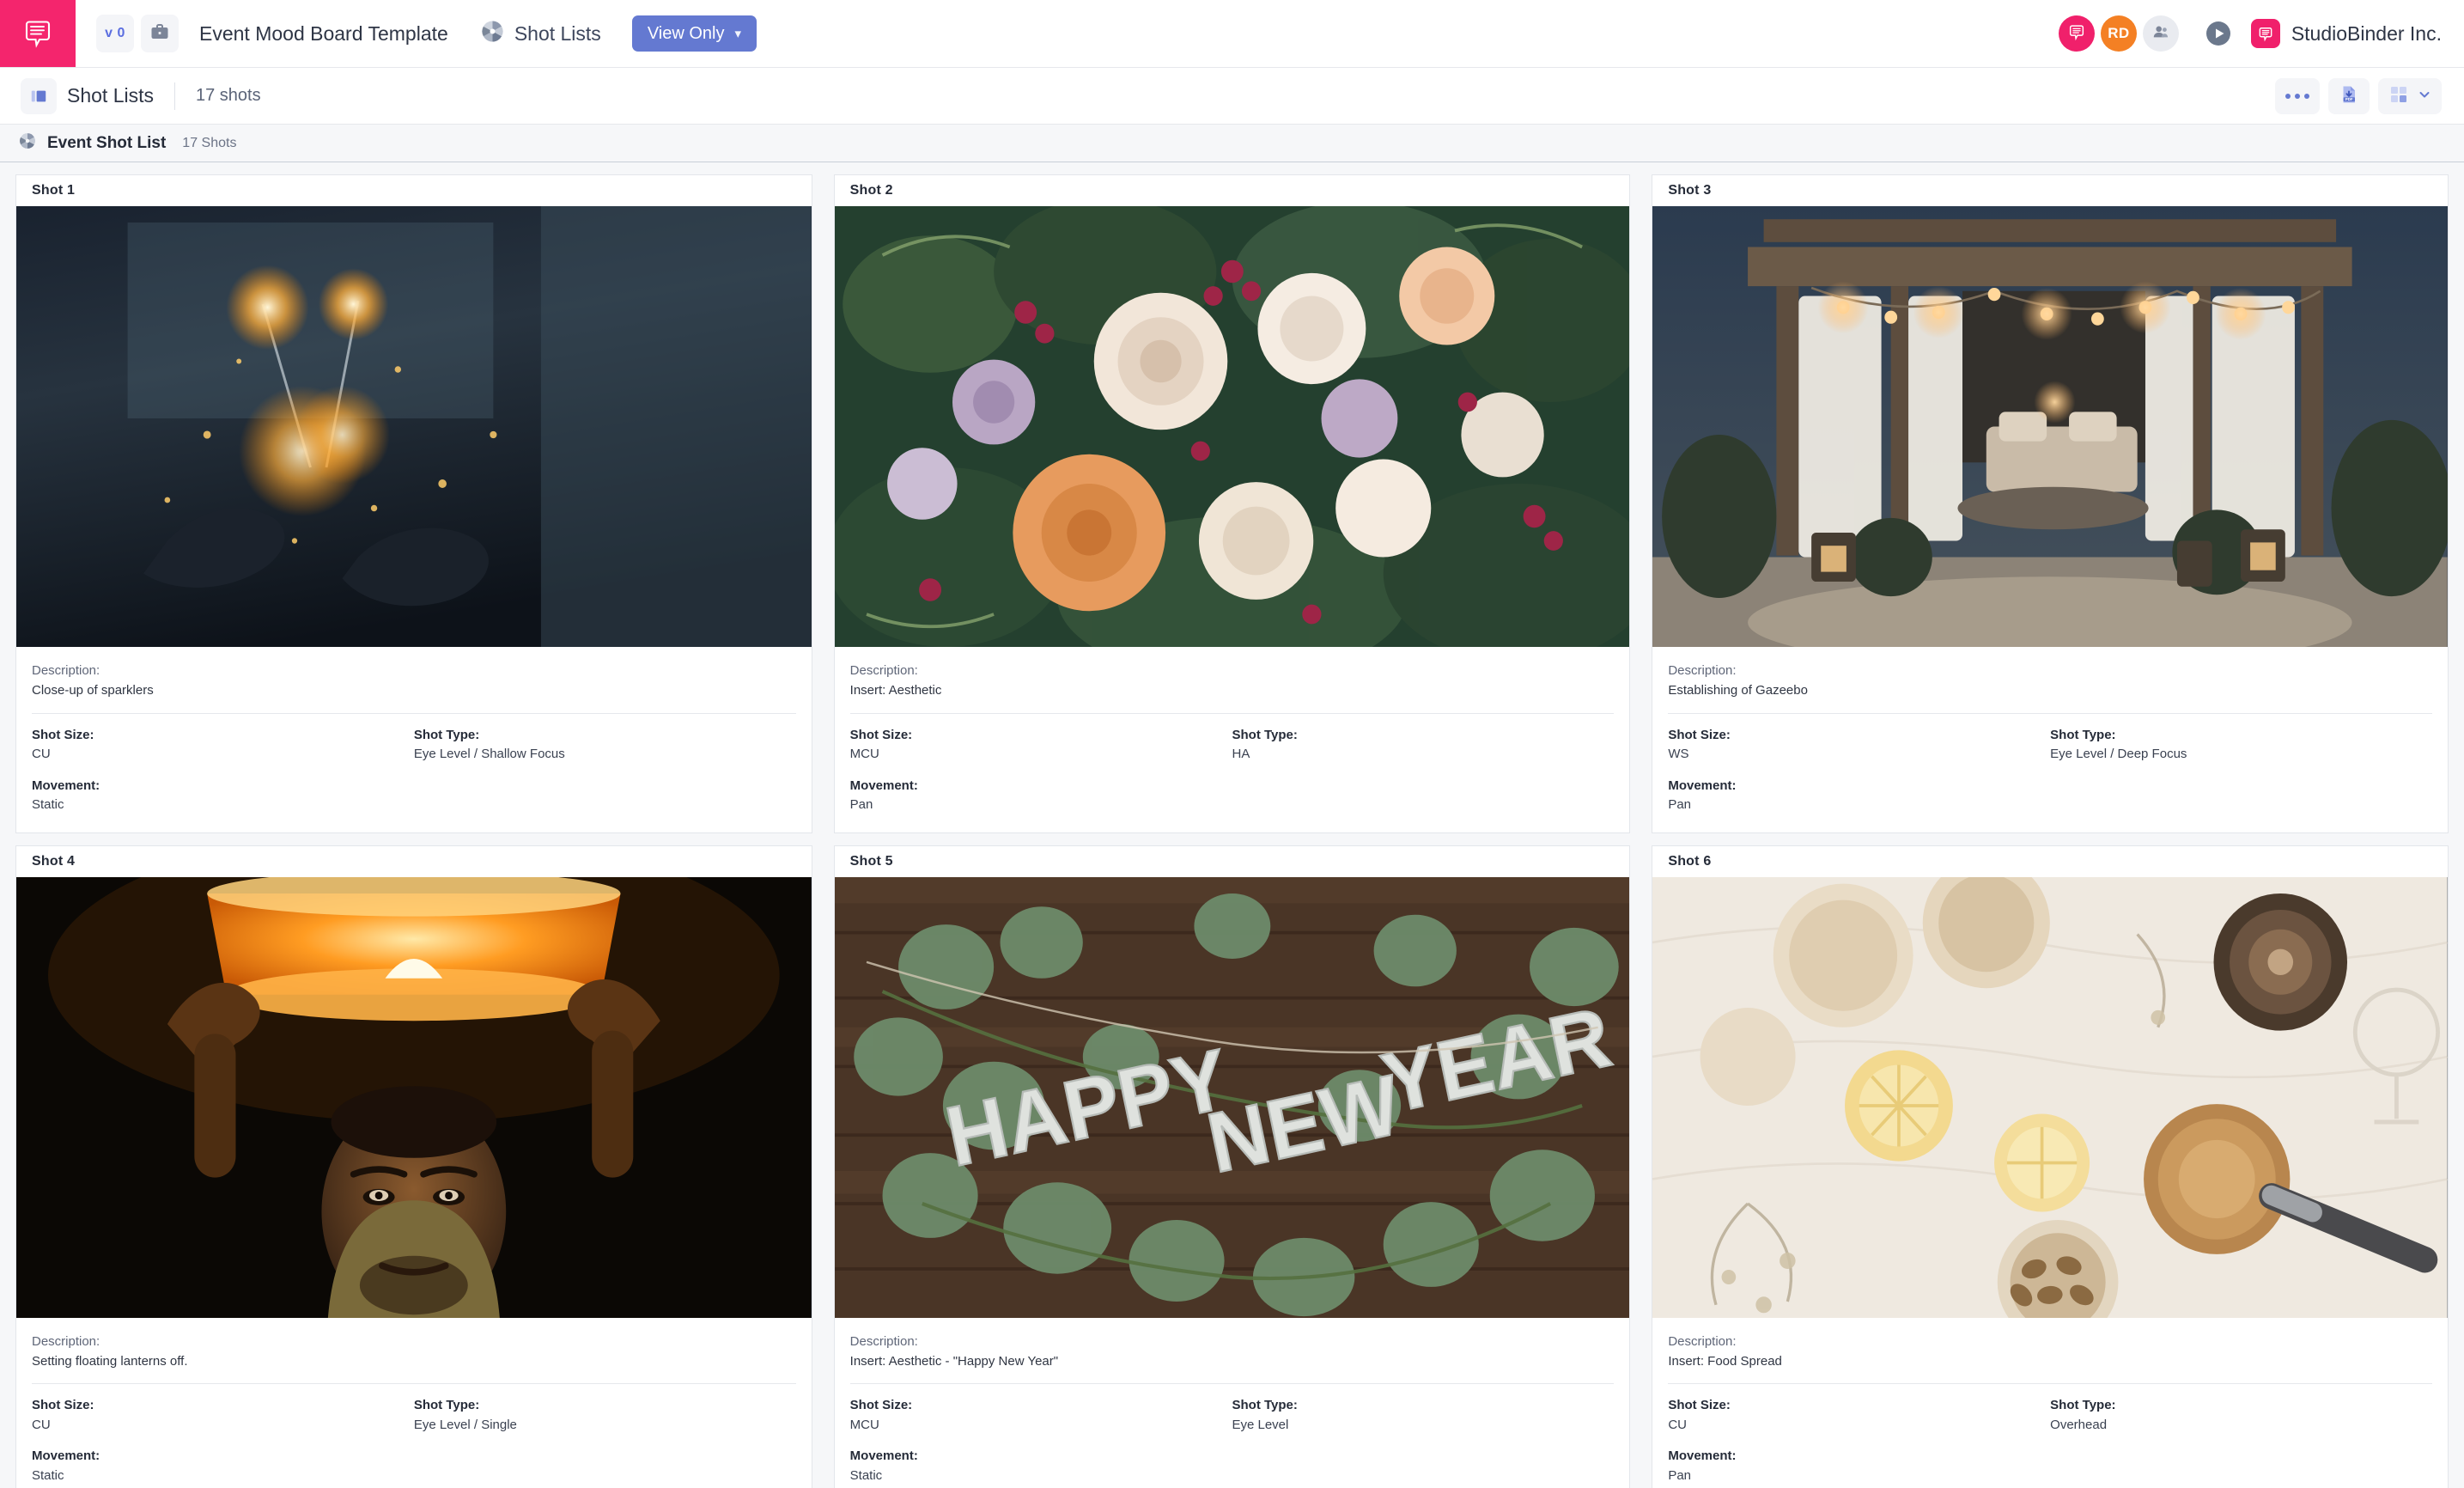  Describe the element at coordinates (2218, 34) in the screenshot. I see `play-circle-icon` at that location.